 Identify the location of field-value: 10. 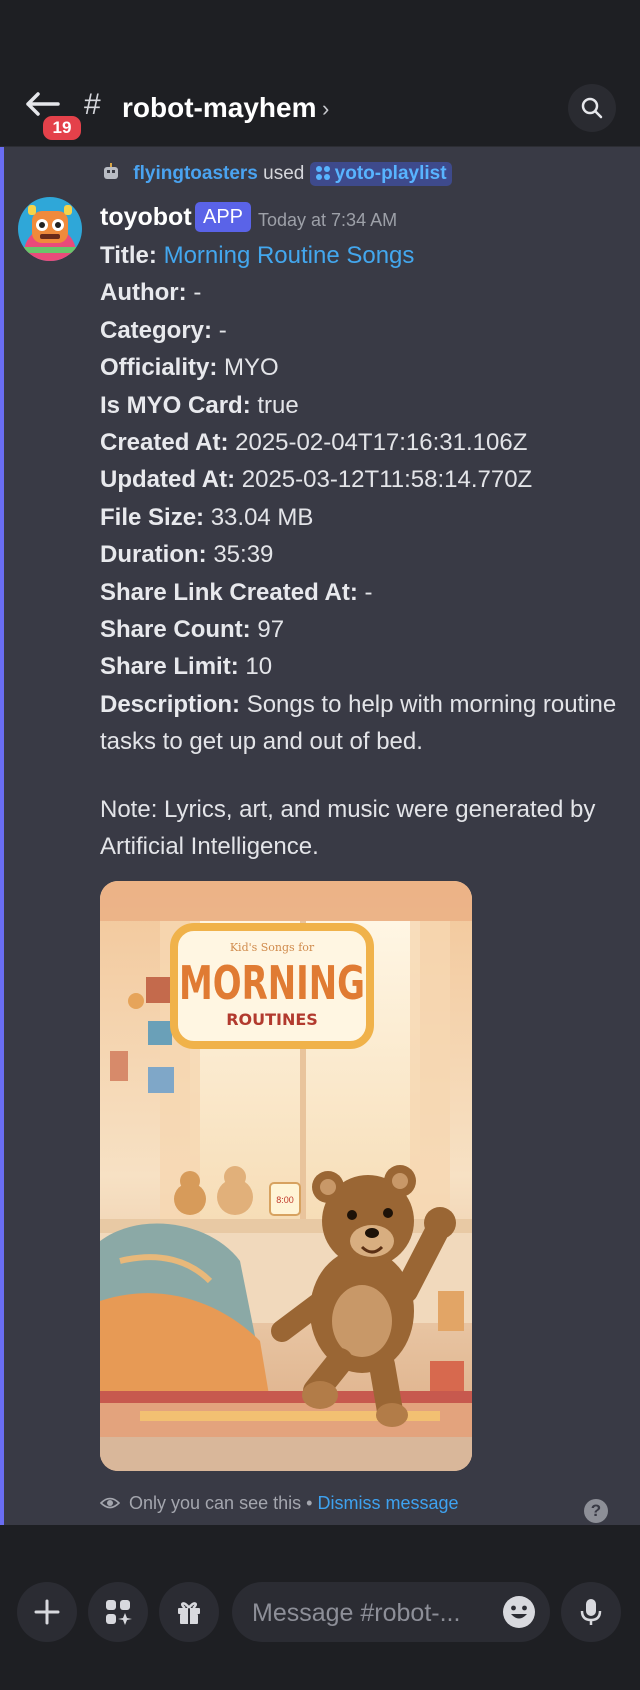
(259, 667).